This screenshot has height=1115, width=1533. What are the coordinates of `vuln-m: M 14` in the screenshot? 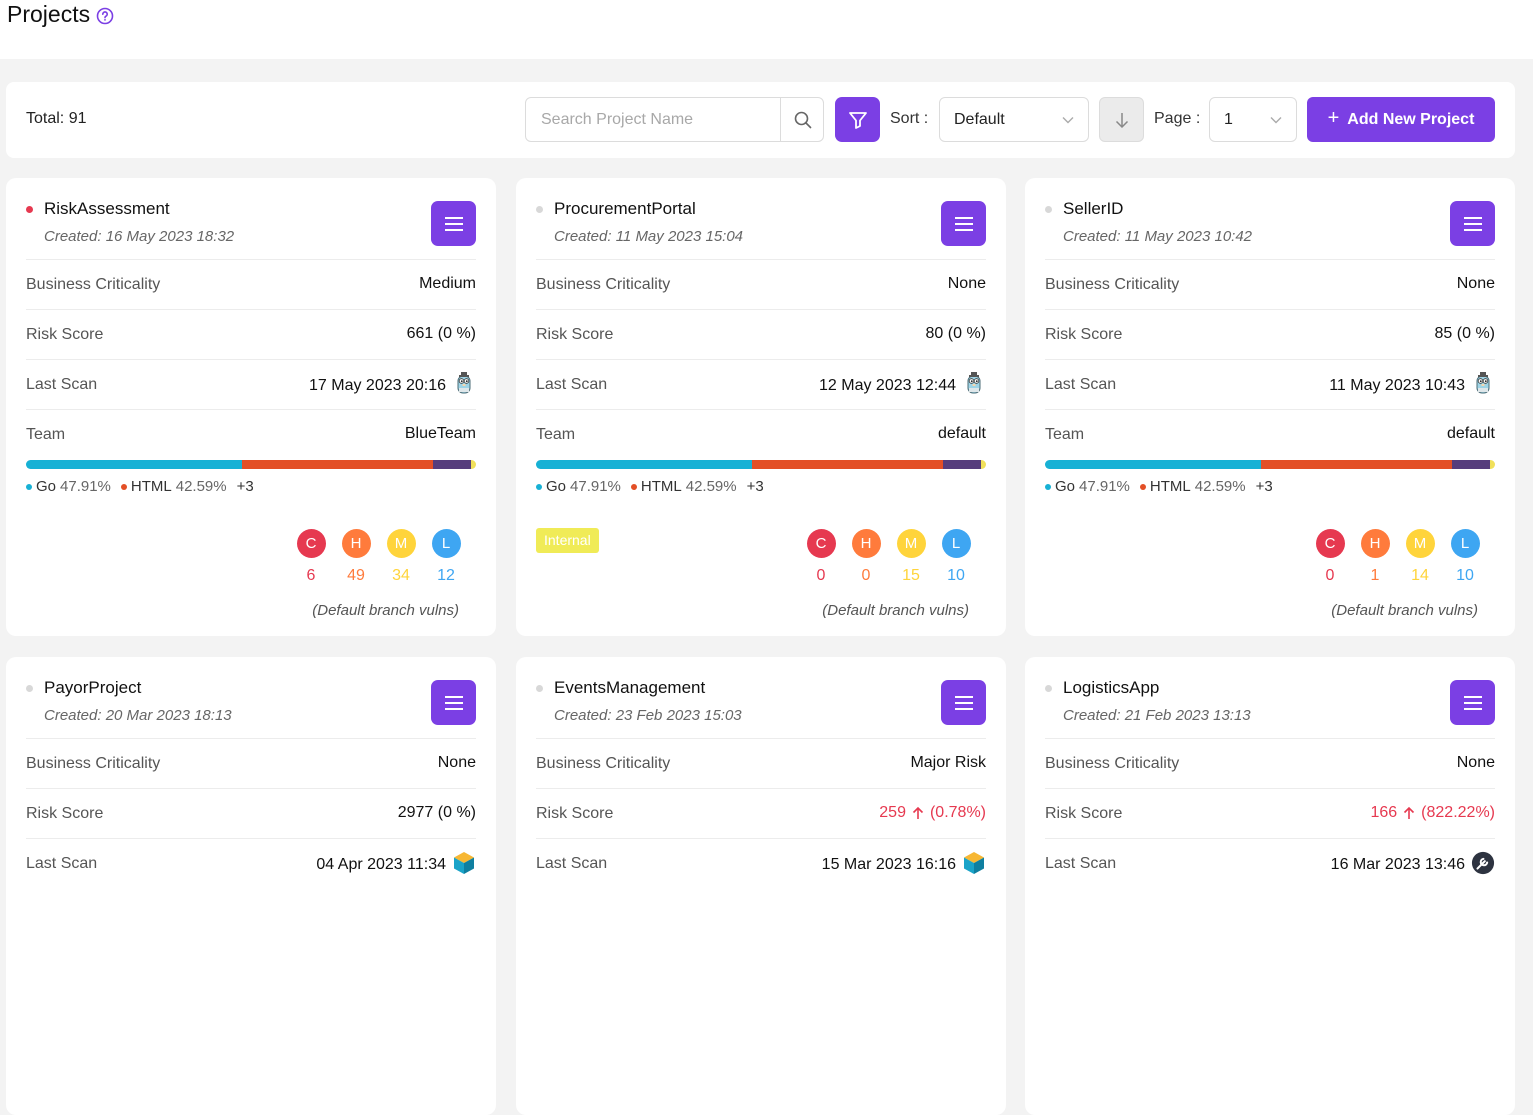 It's located at (1420, 557).